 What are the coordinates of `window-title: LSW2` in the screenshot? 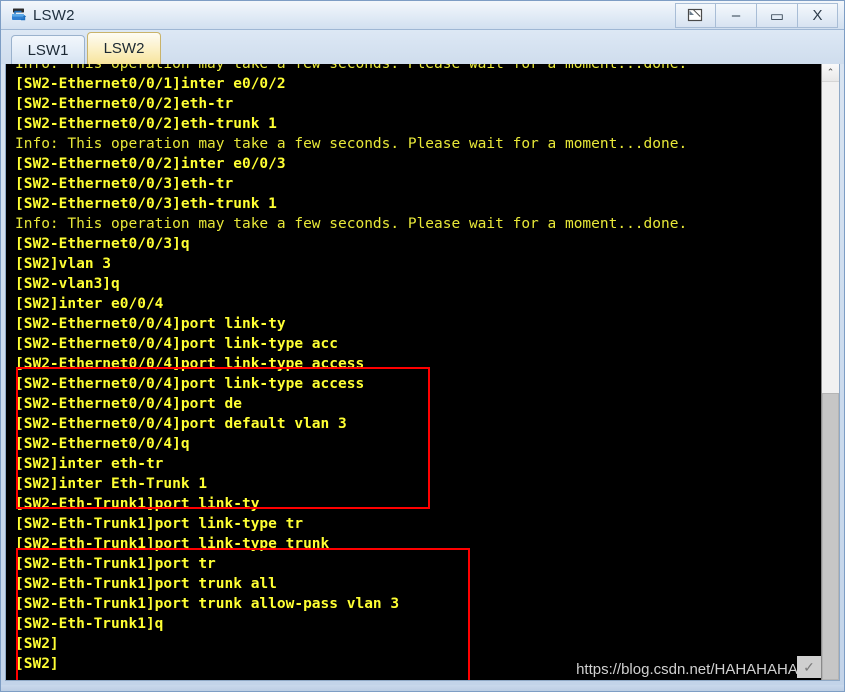 It's located at (54, 15).